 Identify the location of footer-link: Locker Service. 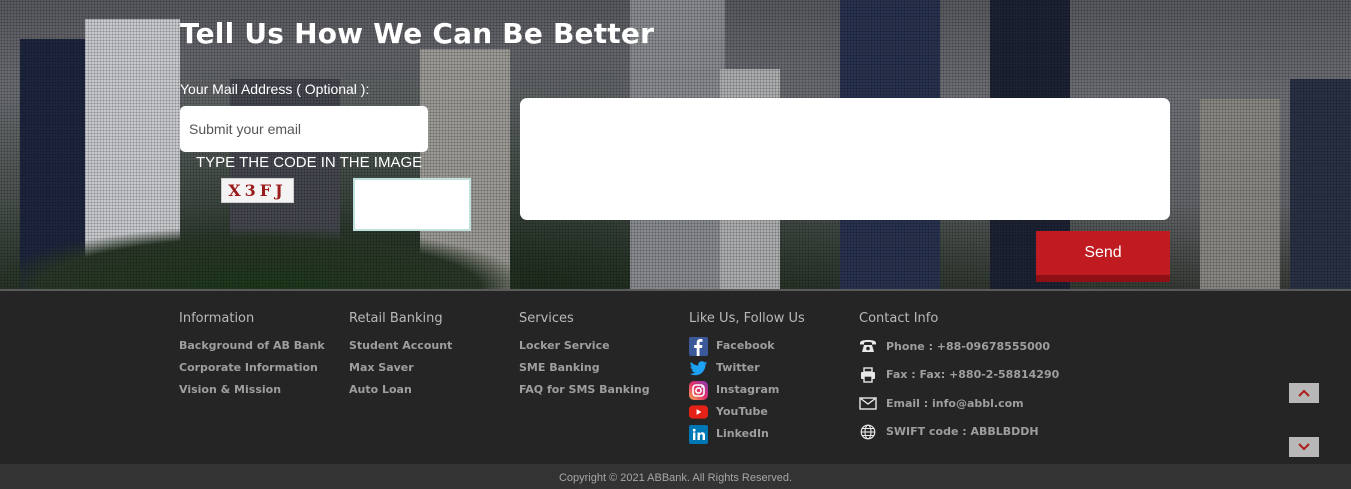
(584, 346).